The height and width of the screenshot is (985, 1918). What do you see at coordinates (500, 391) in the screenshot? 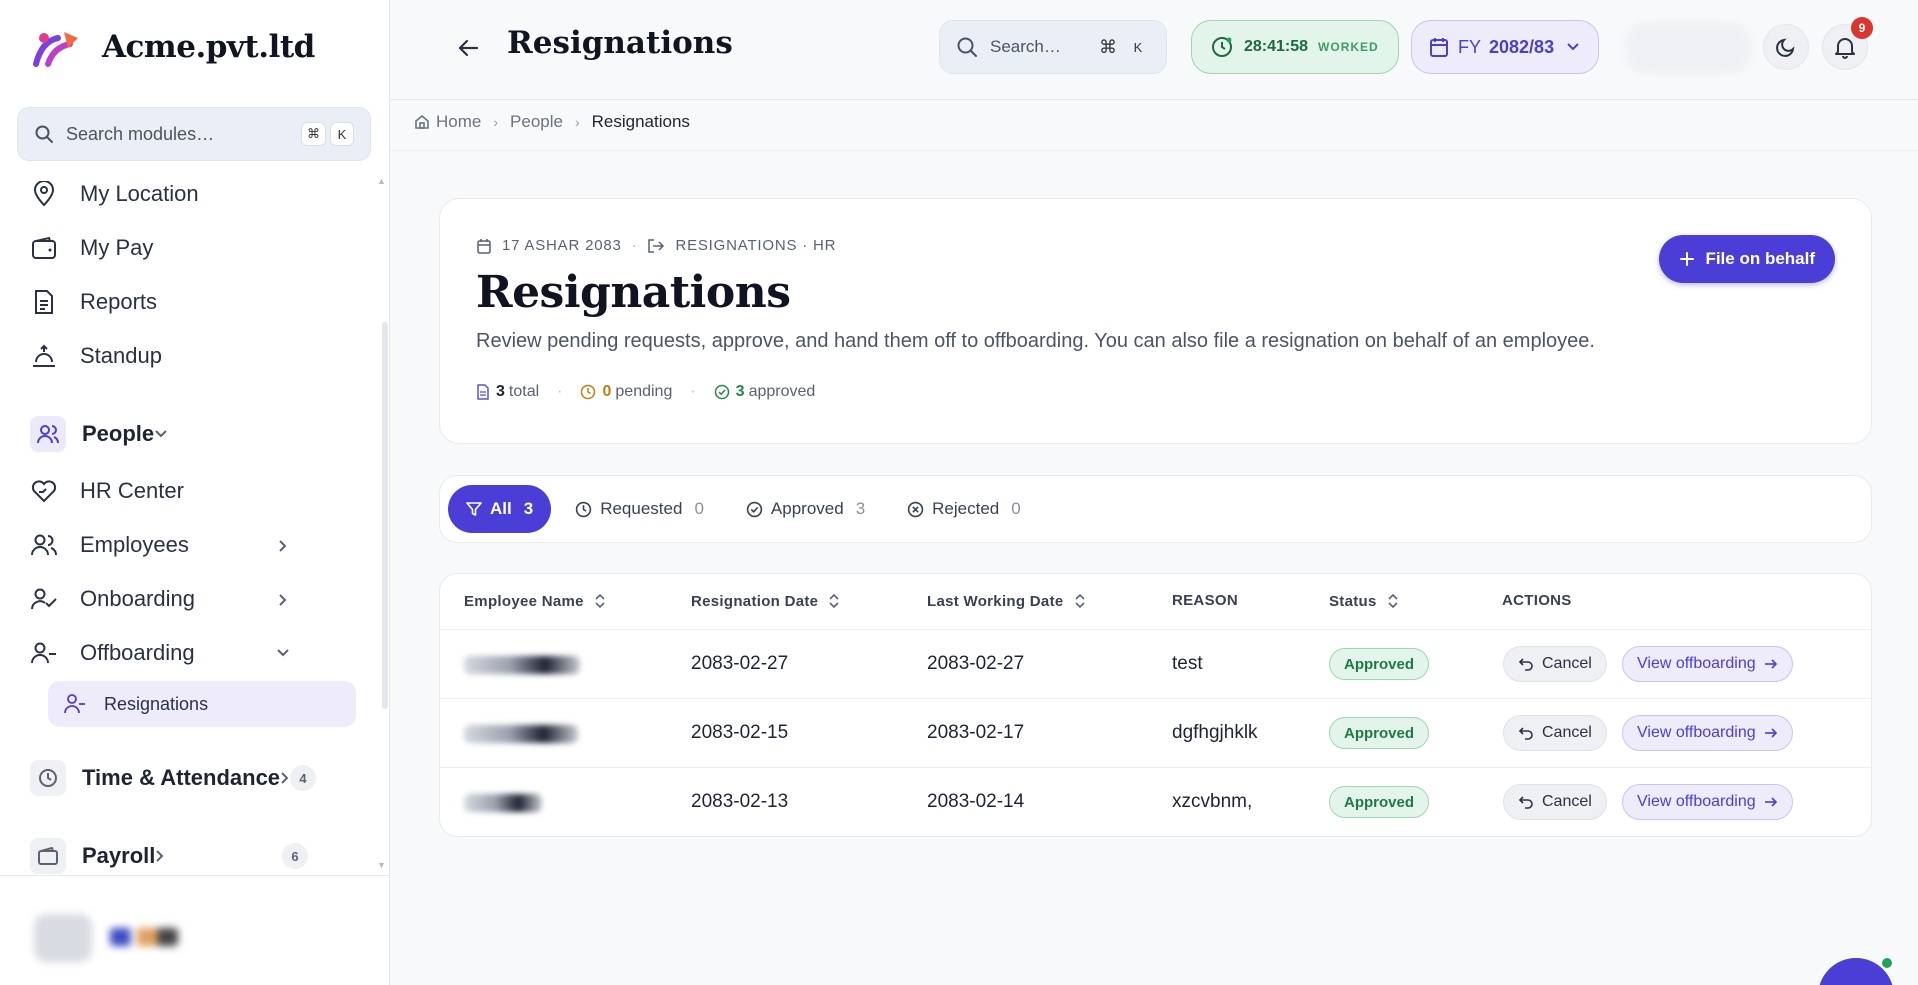
I see `stat-total-count: 3` at bounding box center [500, 391].